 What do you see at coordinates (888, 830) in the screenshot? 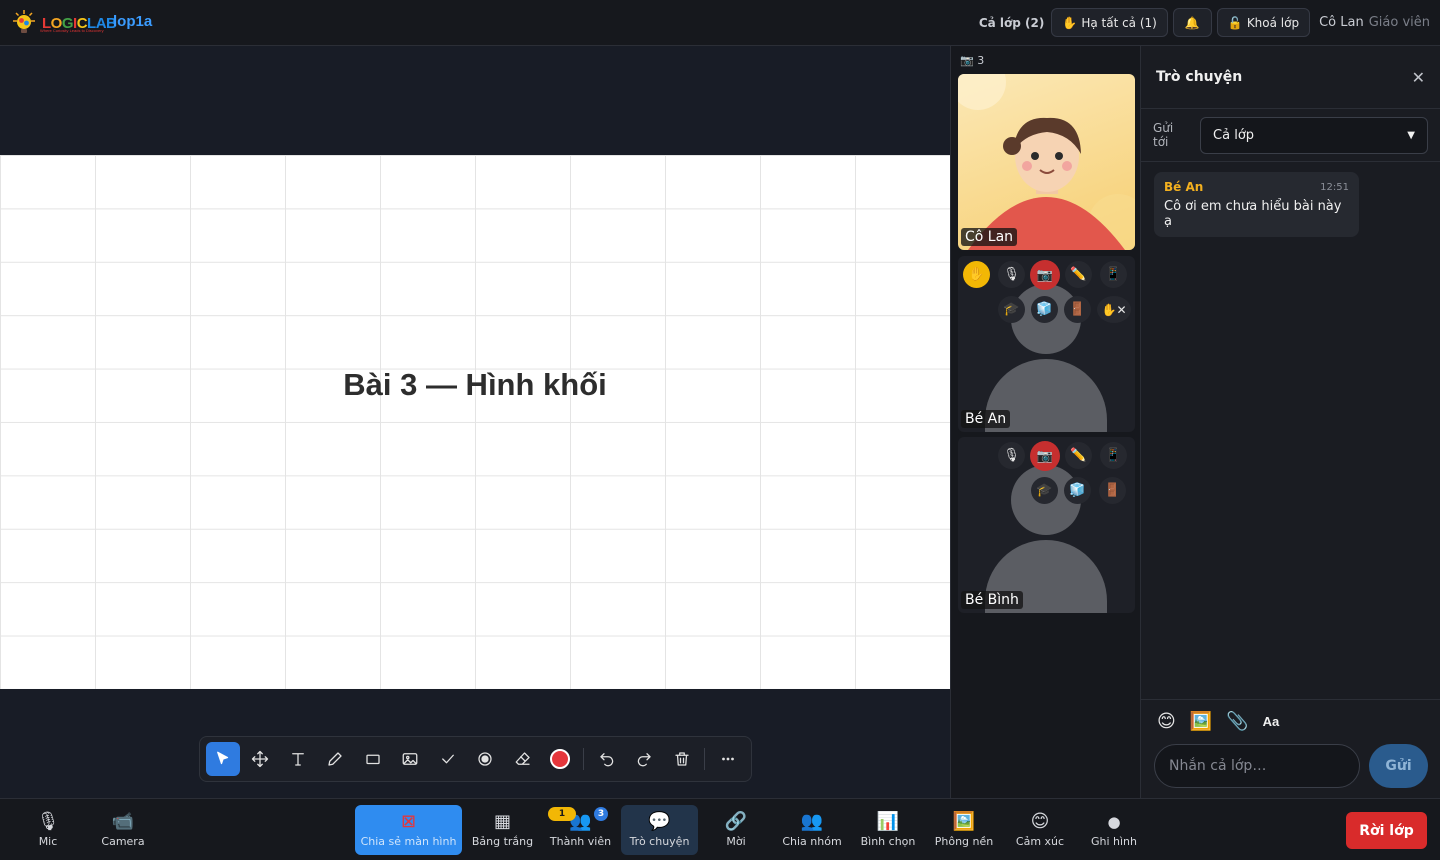
I see `poll-button: 📊 Bình chọn` at bounding box center [888, 830].